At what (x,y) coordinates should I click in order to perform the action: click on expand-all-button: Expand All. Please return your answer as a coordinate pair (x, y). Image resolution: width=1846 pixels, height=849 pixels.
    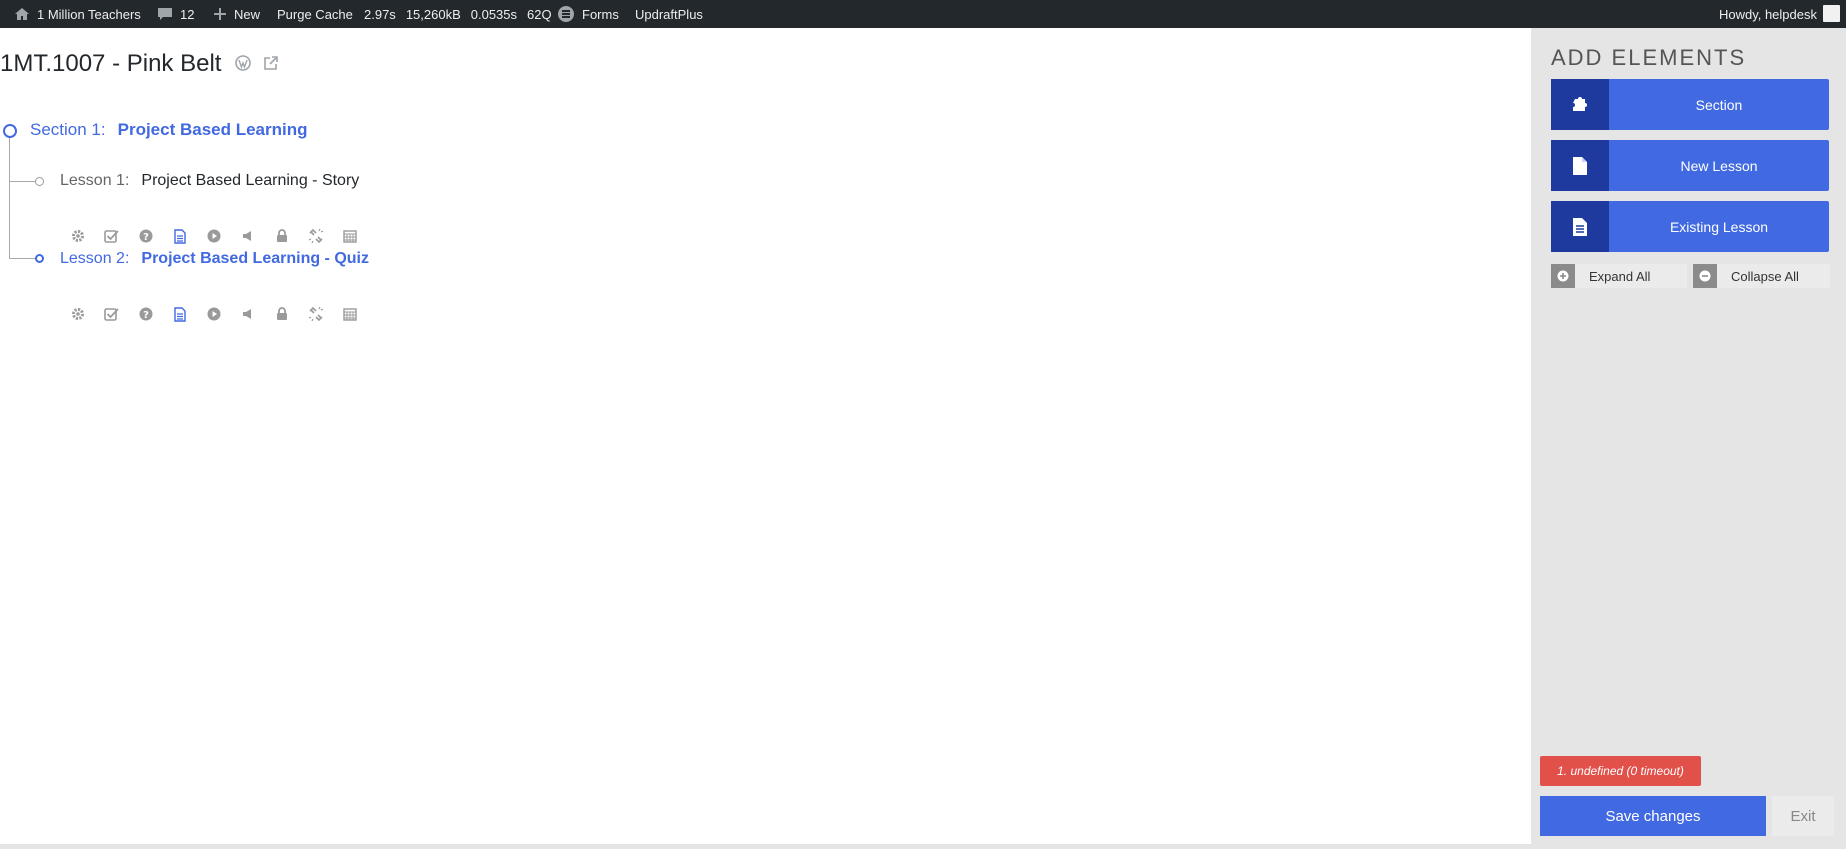
    Looking at the image, I should click on (1619, 276).